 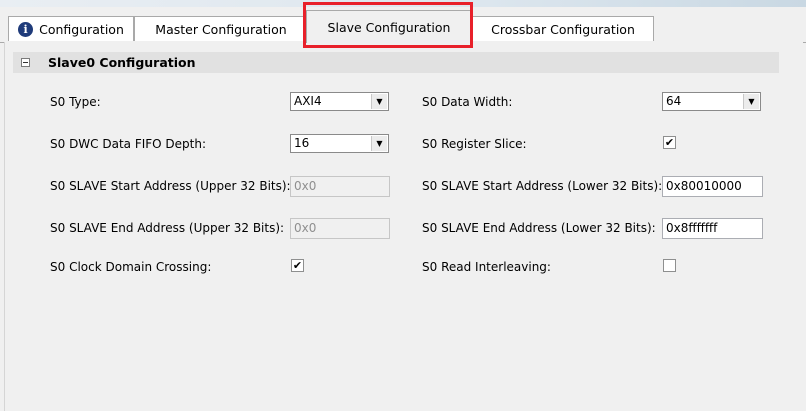 What do you see at coordinates (339, 143) in the screenshot?
I see `s0-dwc-fifo-depth-select: 16 ▼` at bounding box center [339, 143].